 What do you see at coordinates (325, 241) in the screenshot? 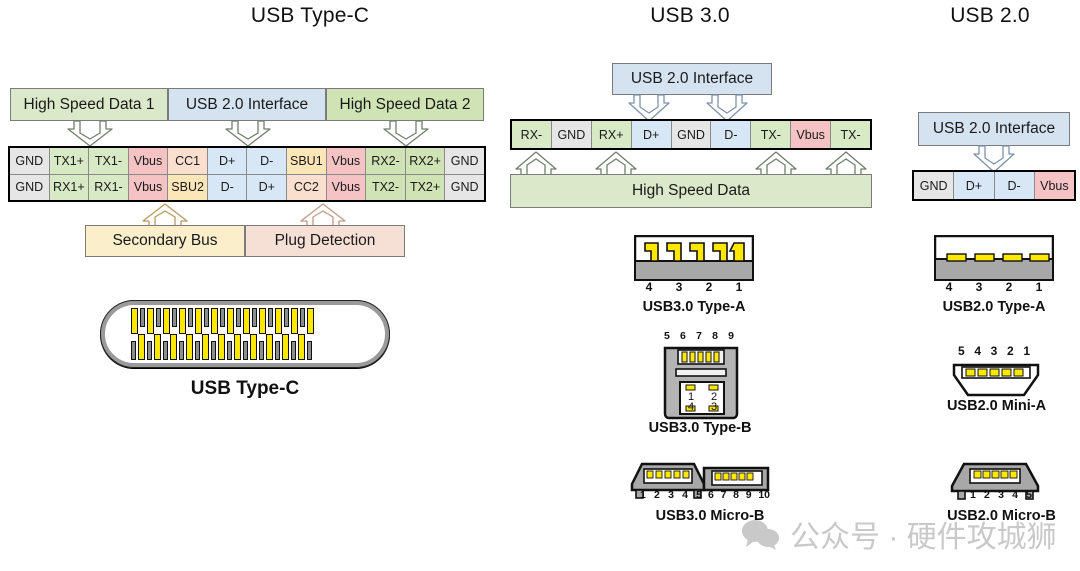
I see `type-c-footer-plug-detection: Plug Detection` at bounding box center [325, 241].